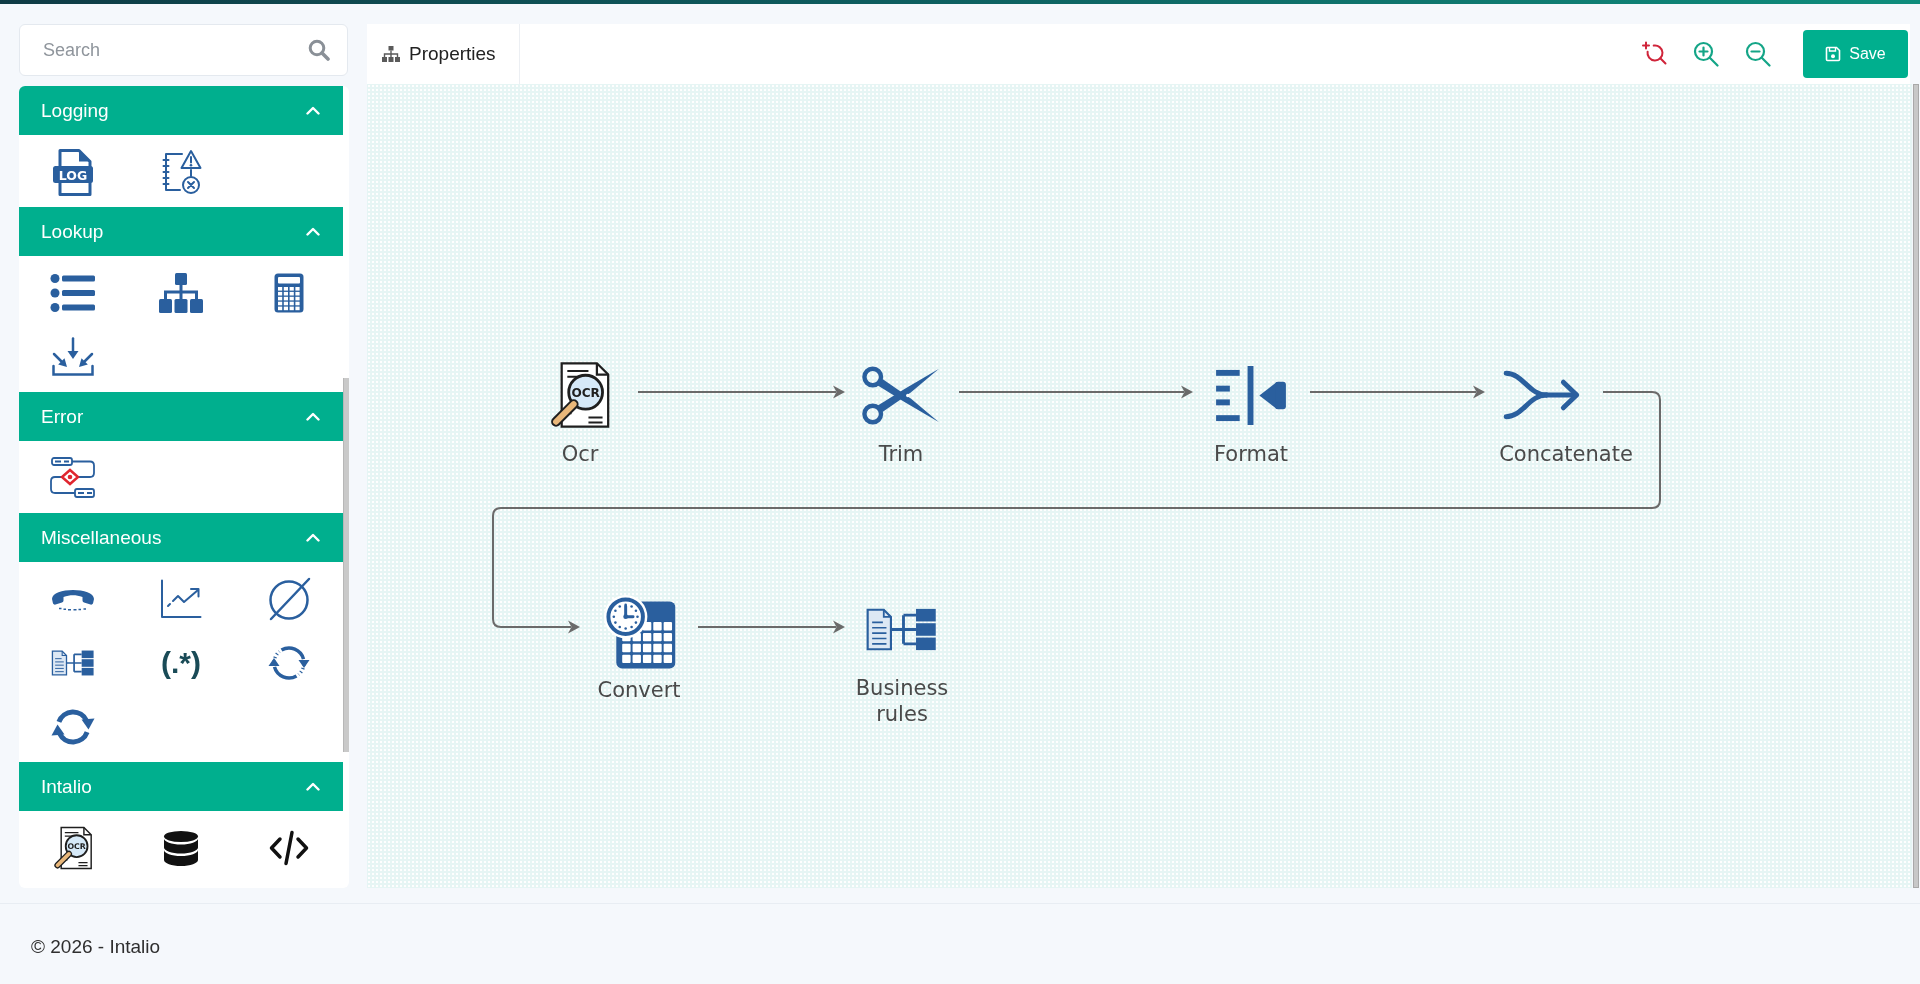 Image resolution: width=1920 pixels, height=984 pixels. Describe the element at coordinates (289, 599) in the screenshot. I see `empty-set-icon` at that location.